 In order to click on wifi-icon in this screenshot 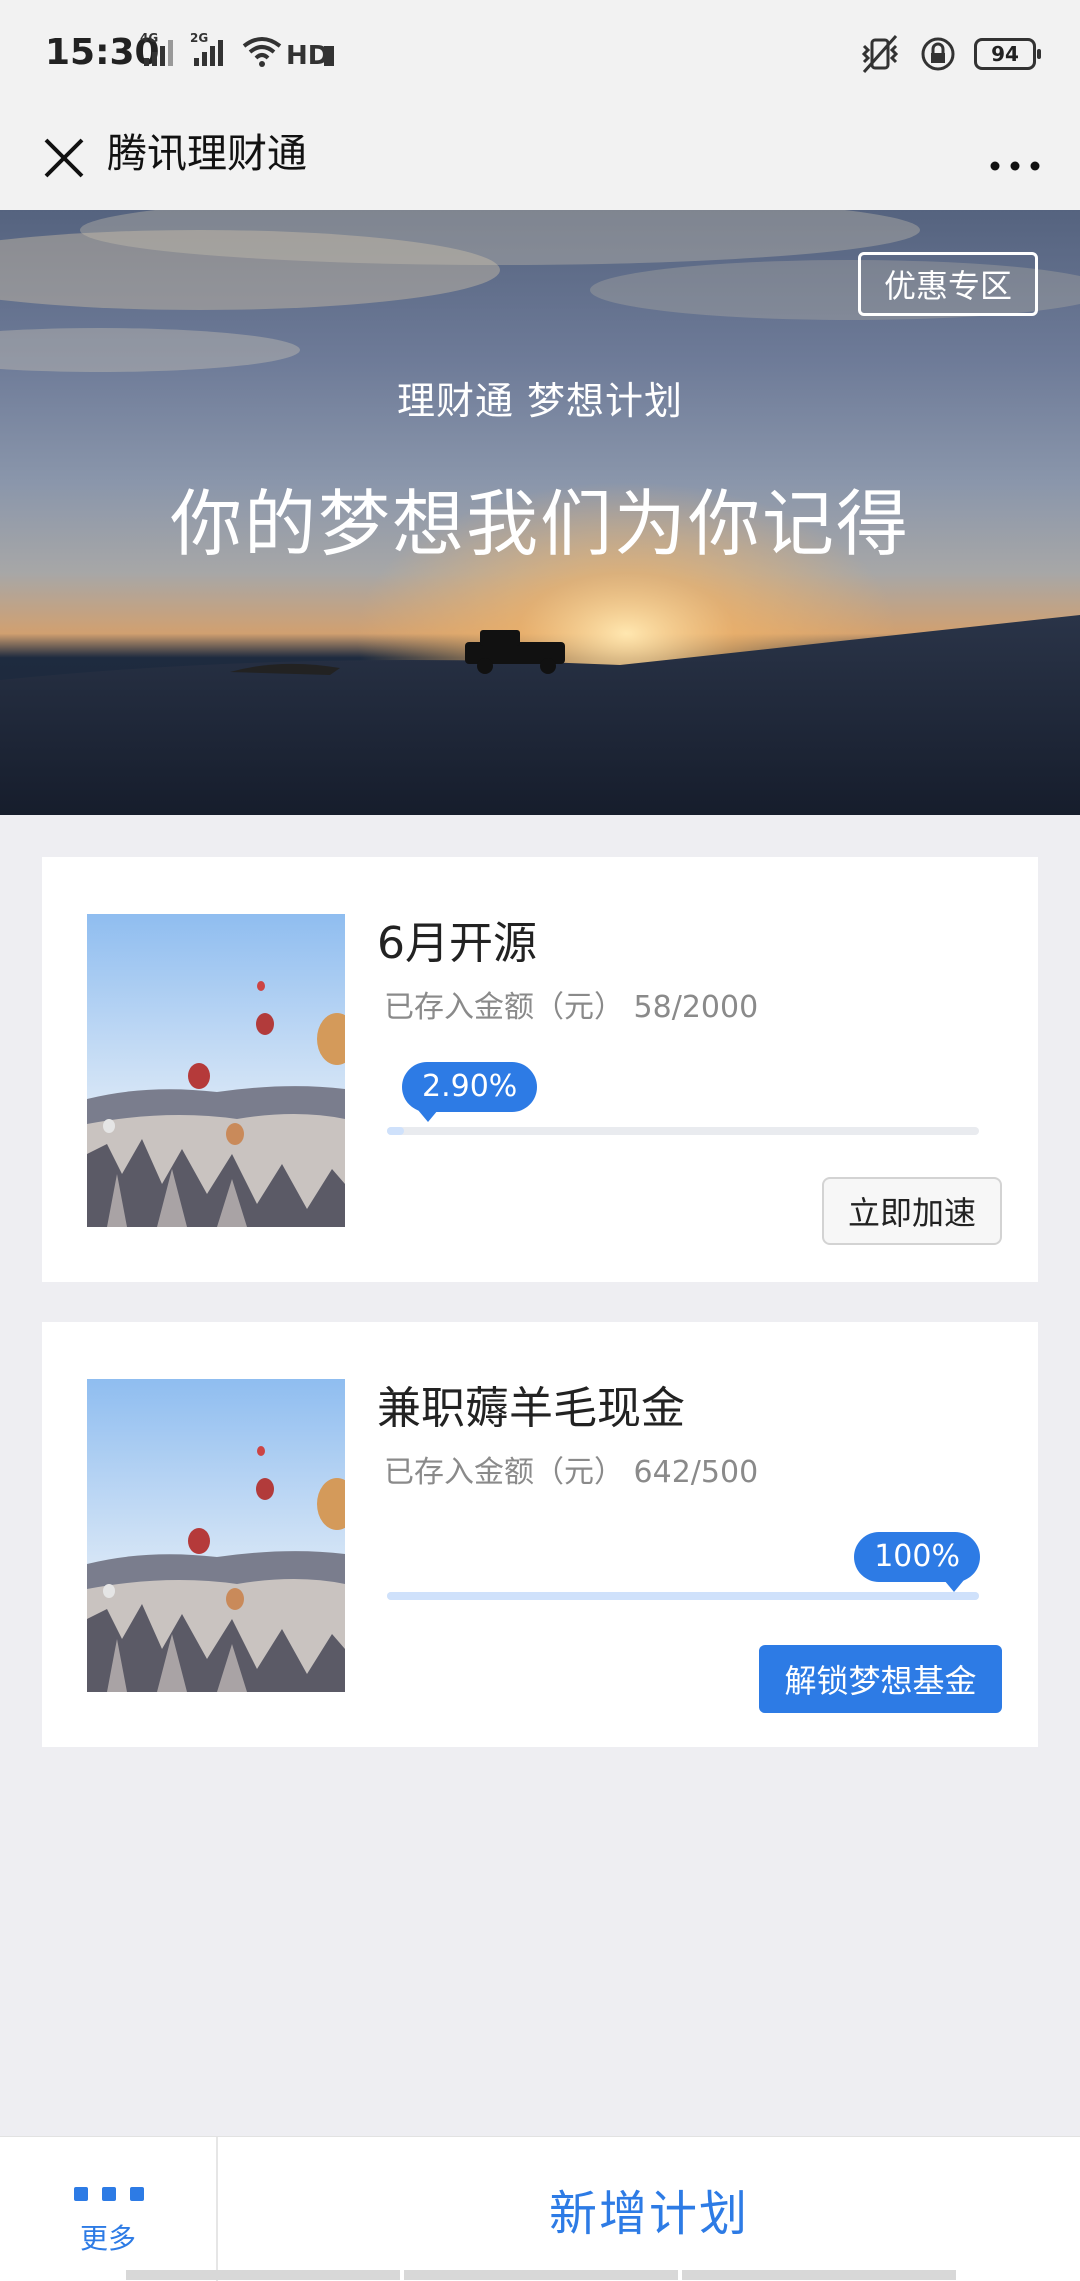, I will do `click(262, 52)`.